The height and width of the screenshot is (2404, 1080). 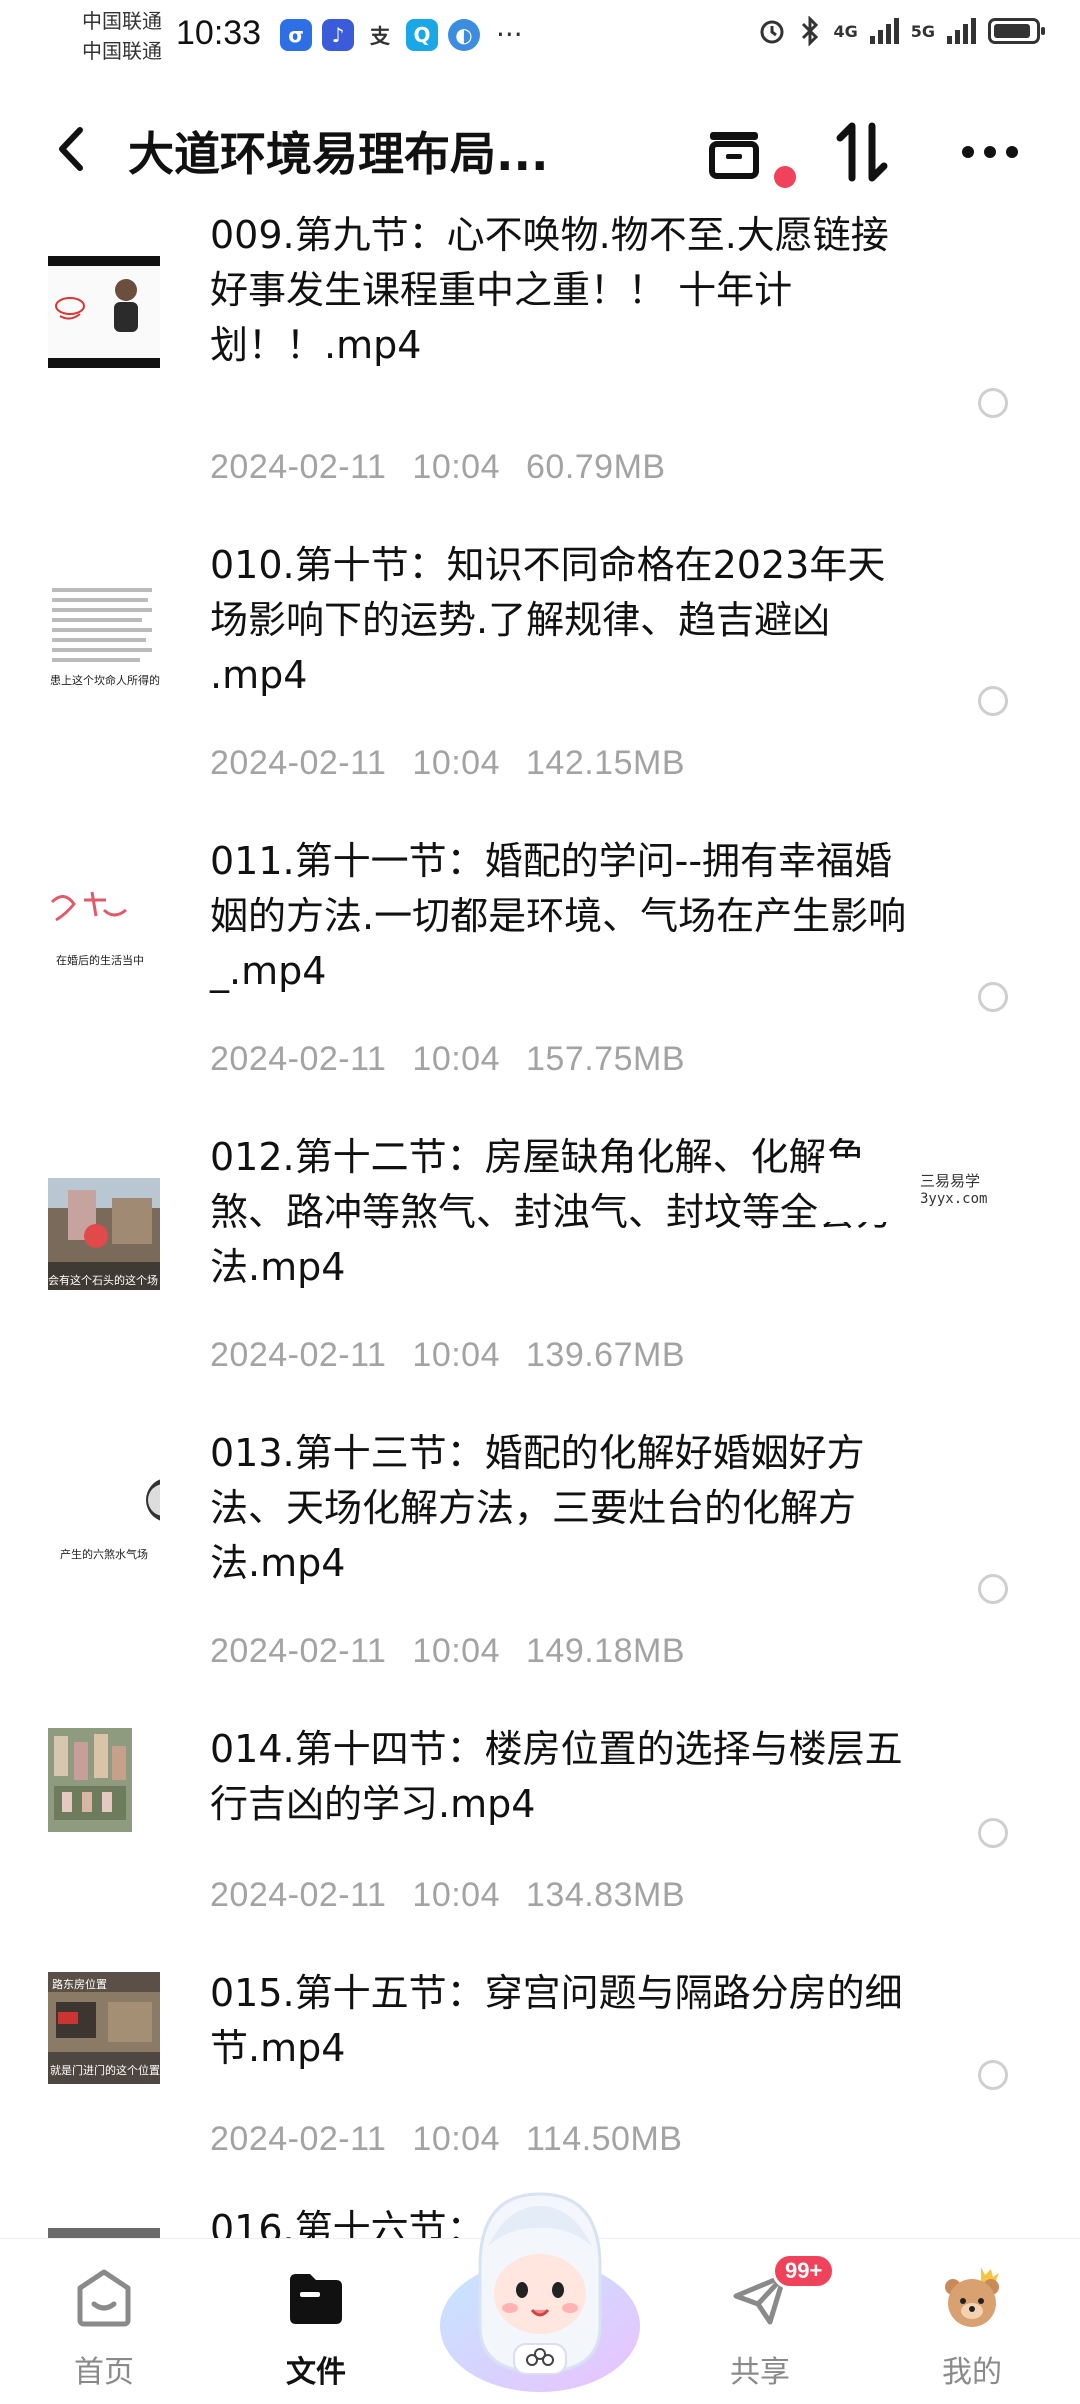 What do you see at coordinates (105, 2070) in the screenshot?
I see `thumbnail-caption: 就是门进门的这个位置` at bounding box center [105, 2070].